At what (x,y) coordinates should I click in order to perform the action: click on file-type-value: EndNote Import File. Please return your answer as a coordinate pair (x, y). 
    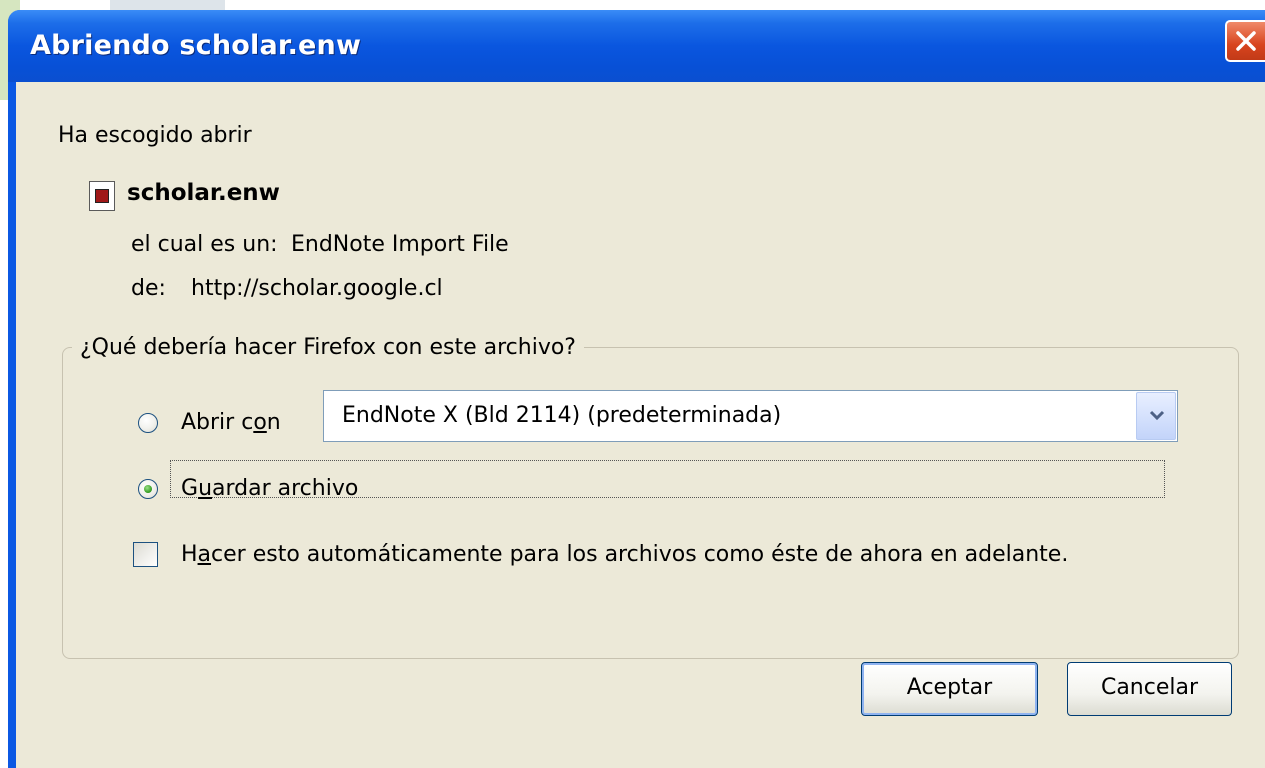
    Looking at the image, I should click on (400, 244).